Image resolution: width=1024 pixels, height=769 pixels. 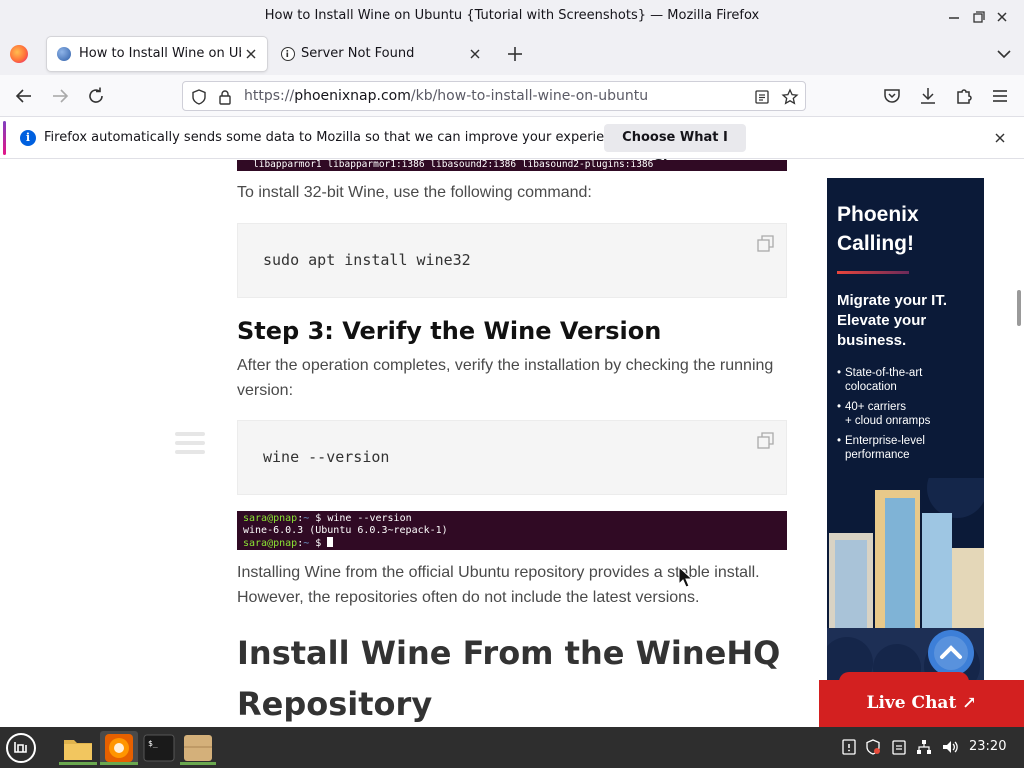 I want to click on firefox-launcher, so click(x=119, y=748).